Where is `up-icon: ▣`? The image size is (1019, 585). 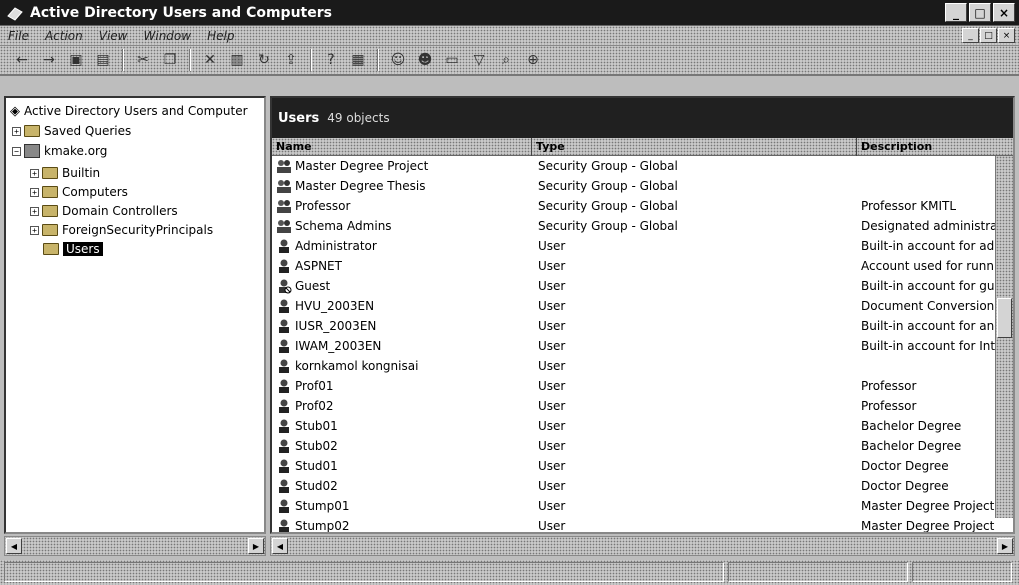
up-icon: ▣ is located at coordinates (76, 60).